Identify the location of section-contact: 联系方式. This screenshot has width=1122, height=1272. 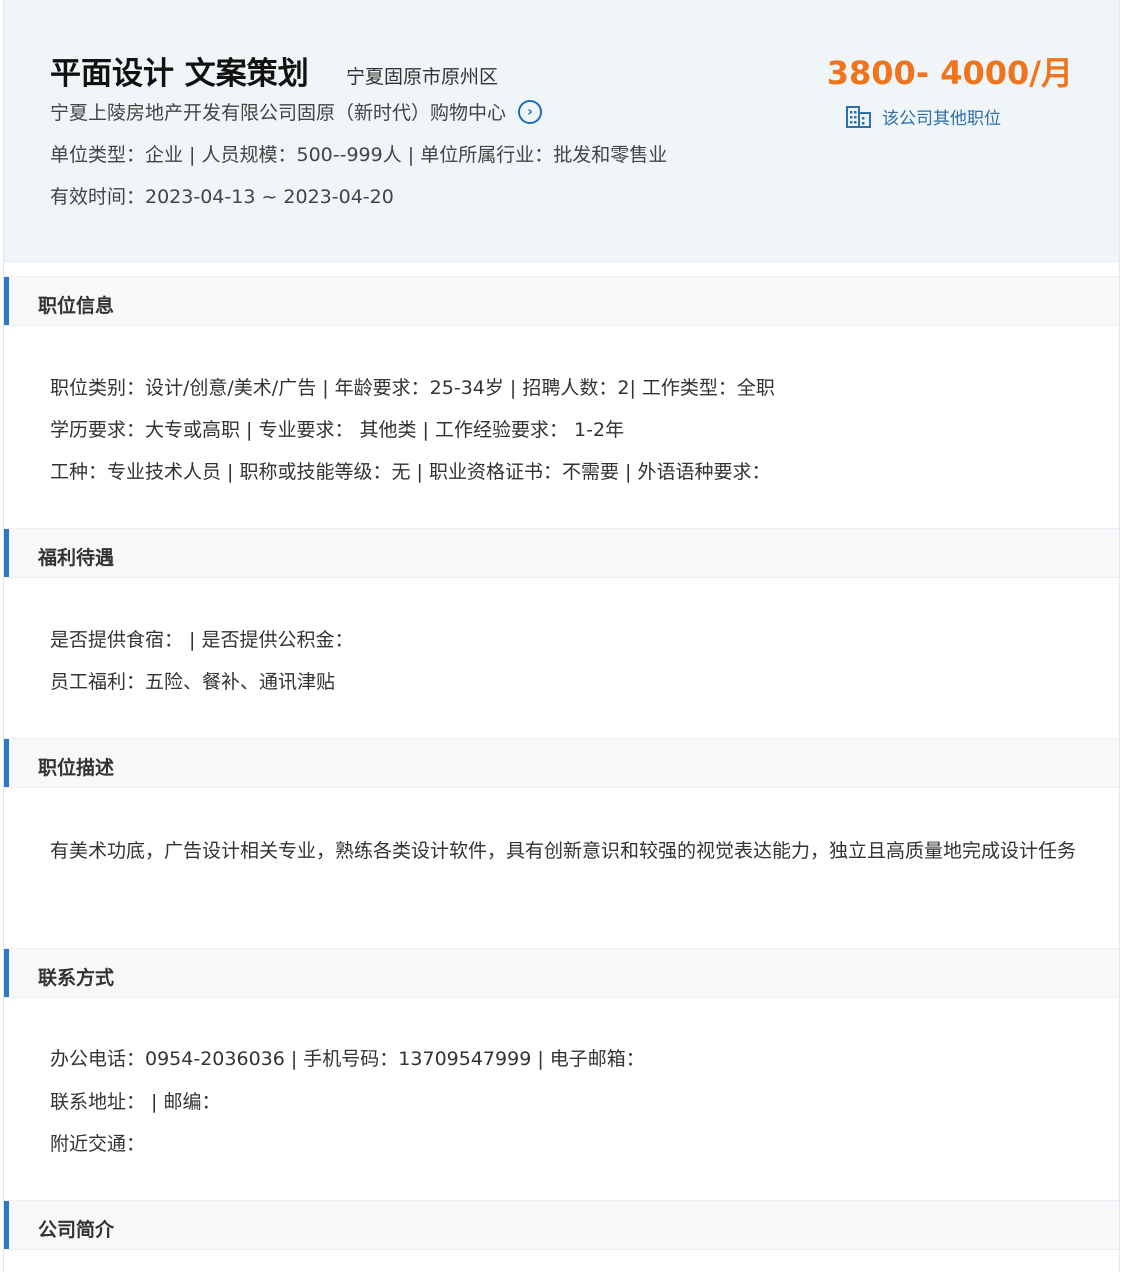
(561, 973).